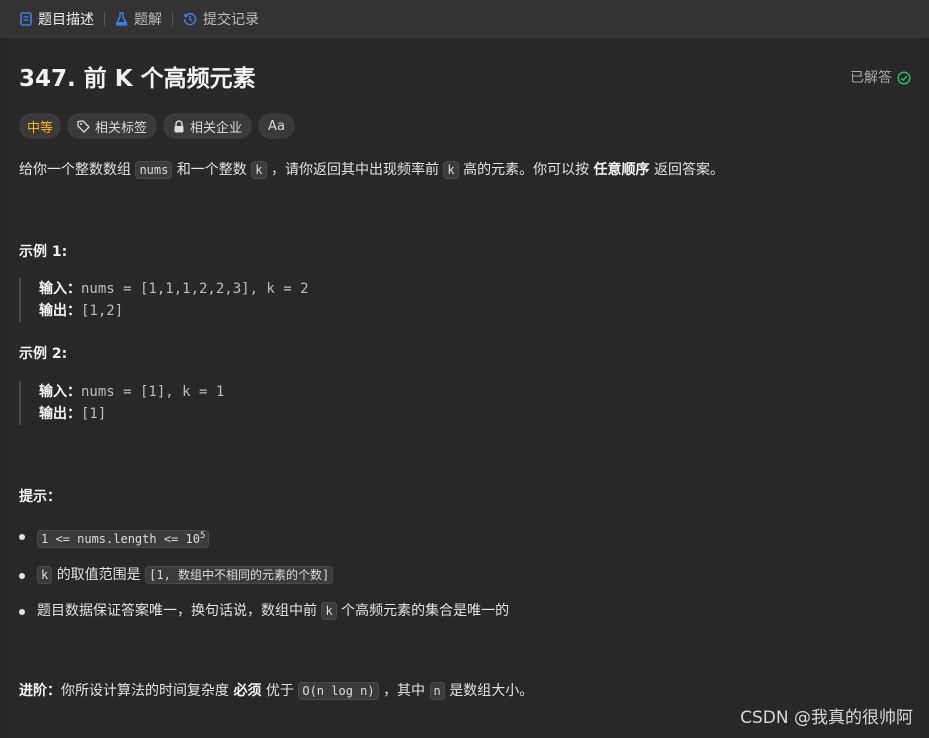 The image size is (929, 738). I want to click on inline-code: 1 <= nums.length <= 105, so click(123, 539).